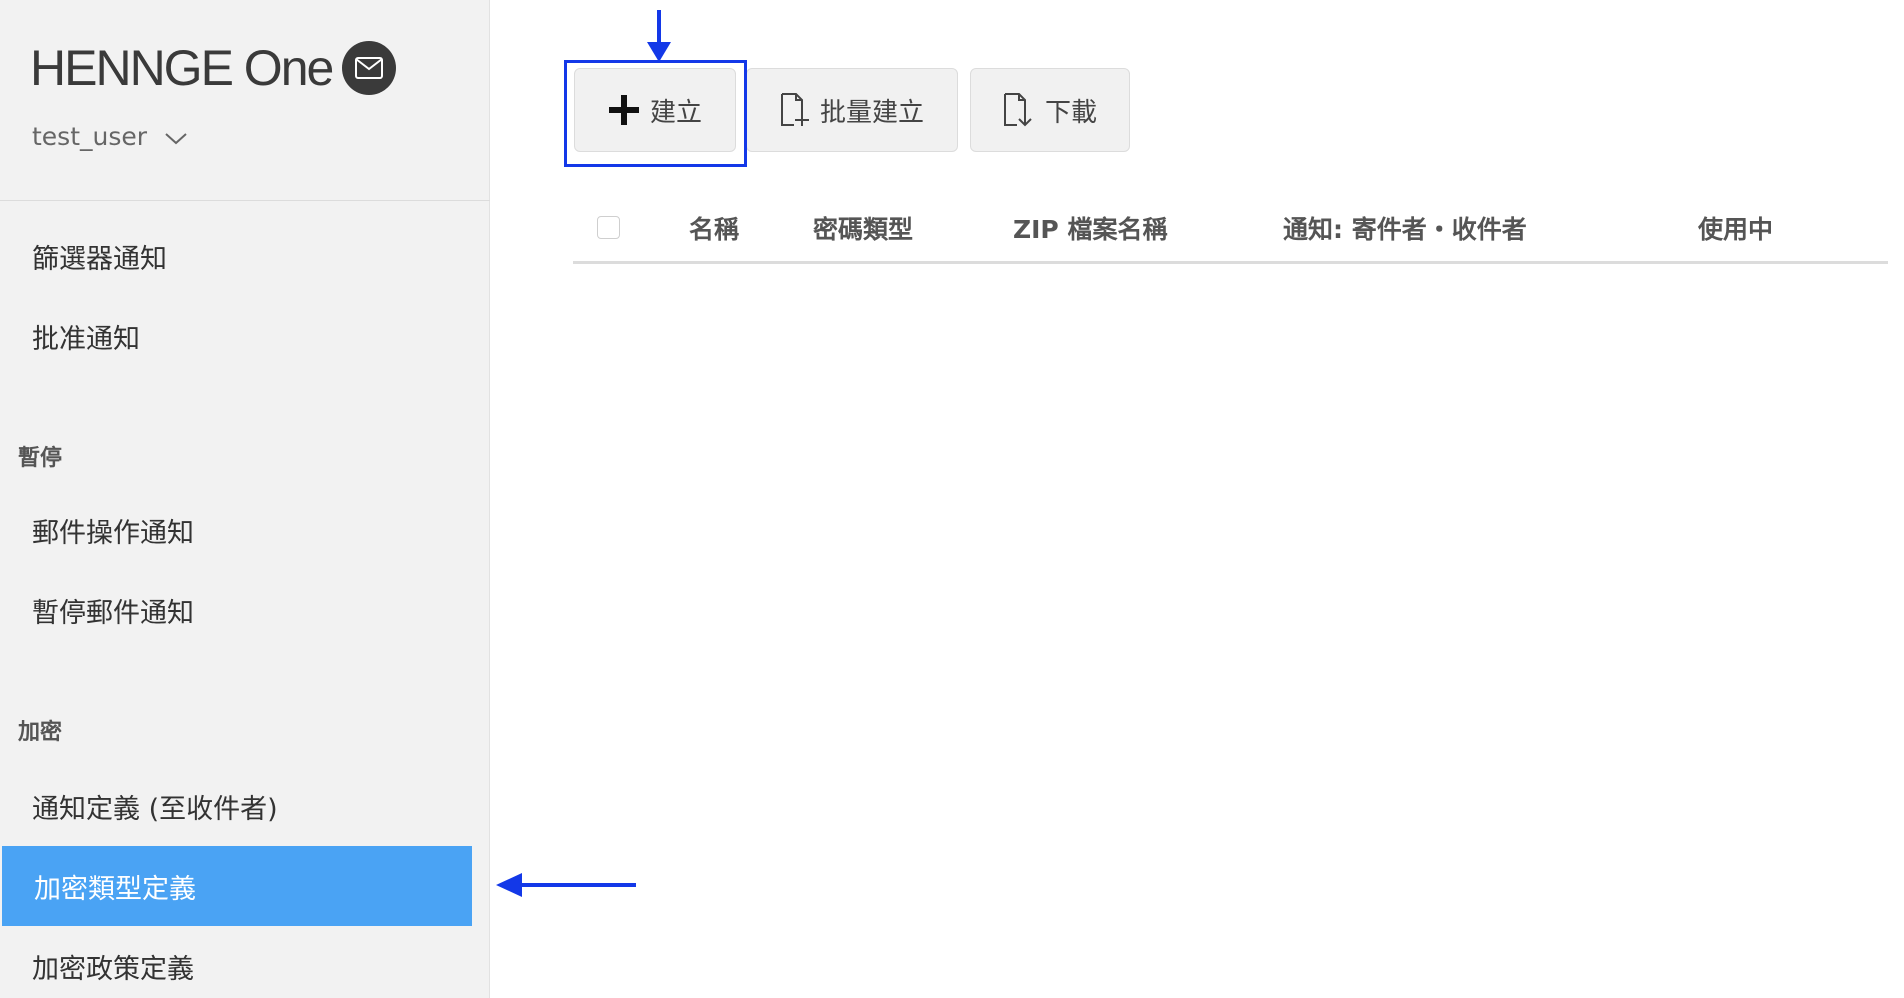 Image resolution: width=1904 pixels, height=998 pixels. What do you see at coordinates (99, 259) in the screenshot?
I see `sidebar-item-label: 篩選器通知` at bounding box center [99, 259].